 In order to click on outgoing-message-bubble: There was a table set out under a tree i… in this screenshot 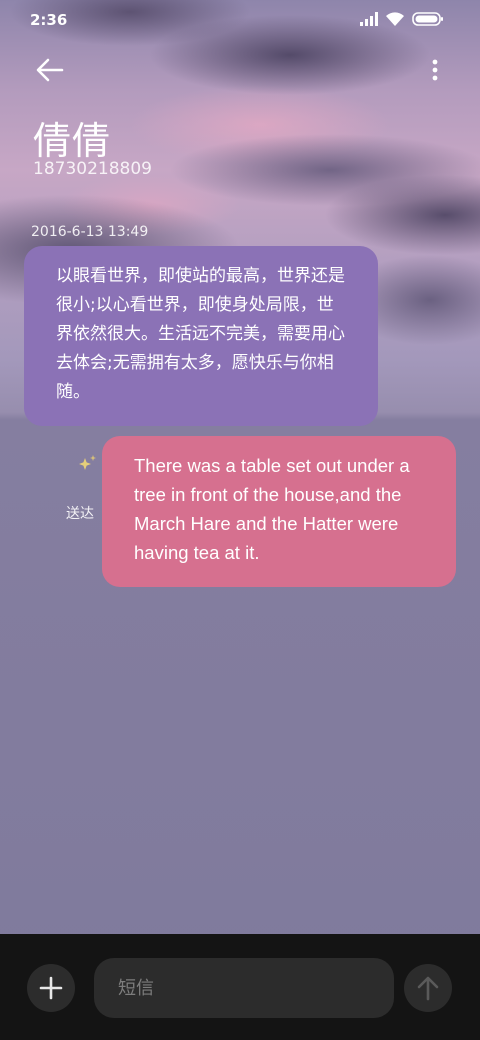, I will do `click(279, 511)`.